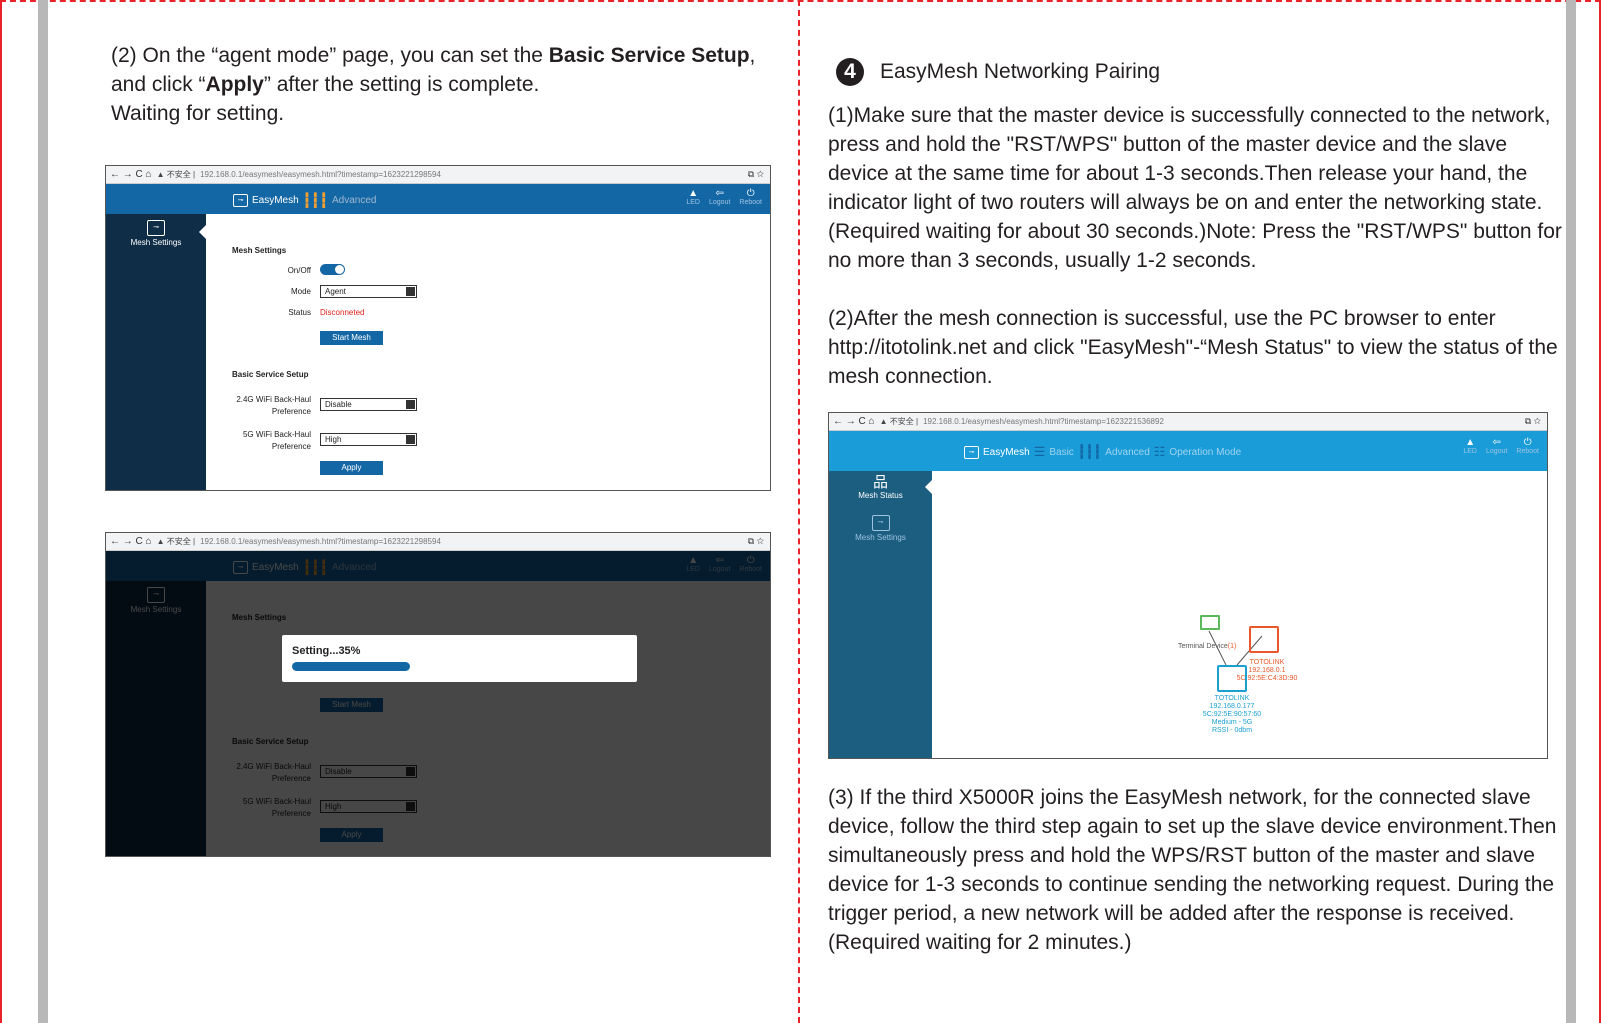  Describe the element at coordinates (291, 446) in the screenshot. I see `wifi5-label-line2: Preference` at that location.